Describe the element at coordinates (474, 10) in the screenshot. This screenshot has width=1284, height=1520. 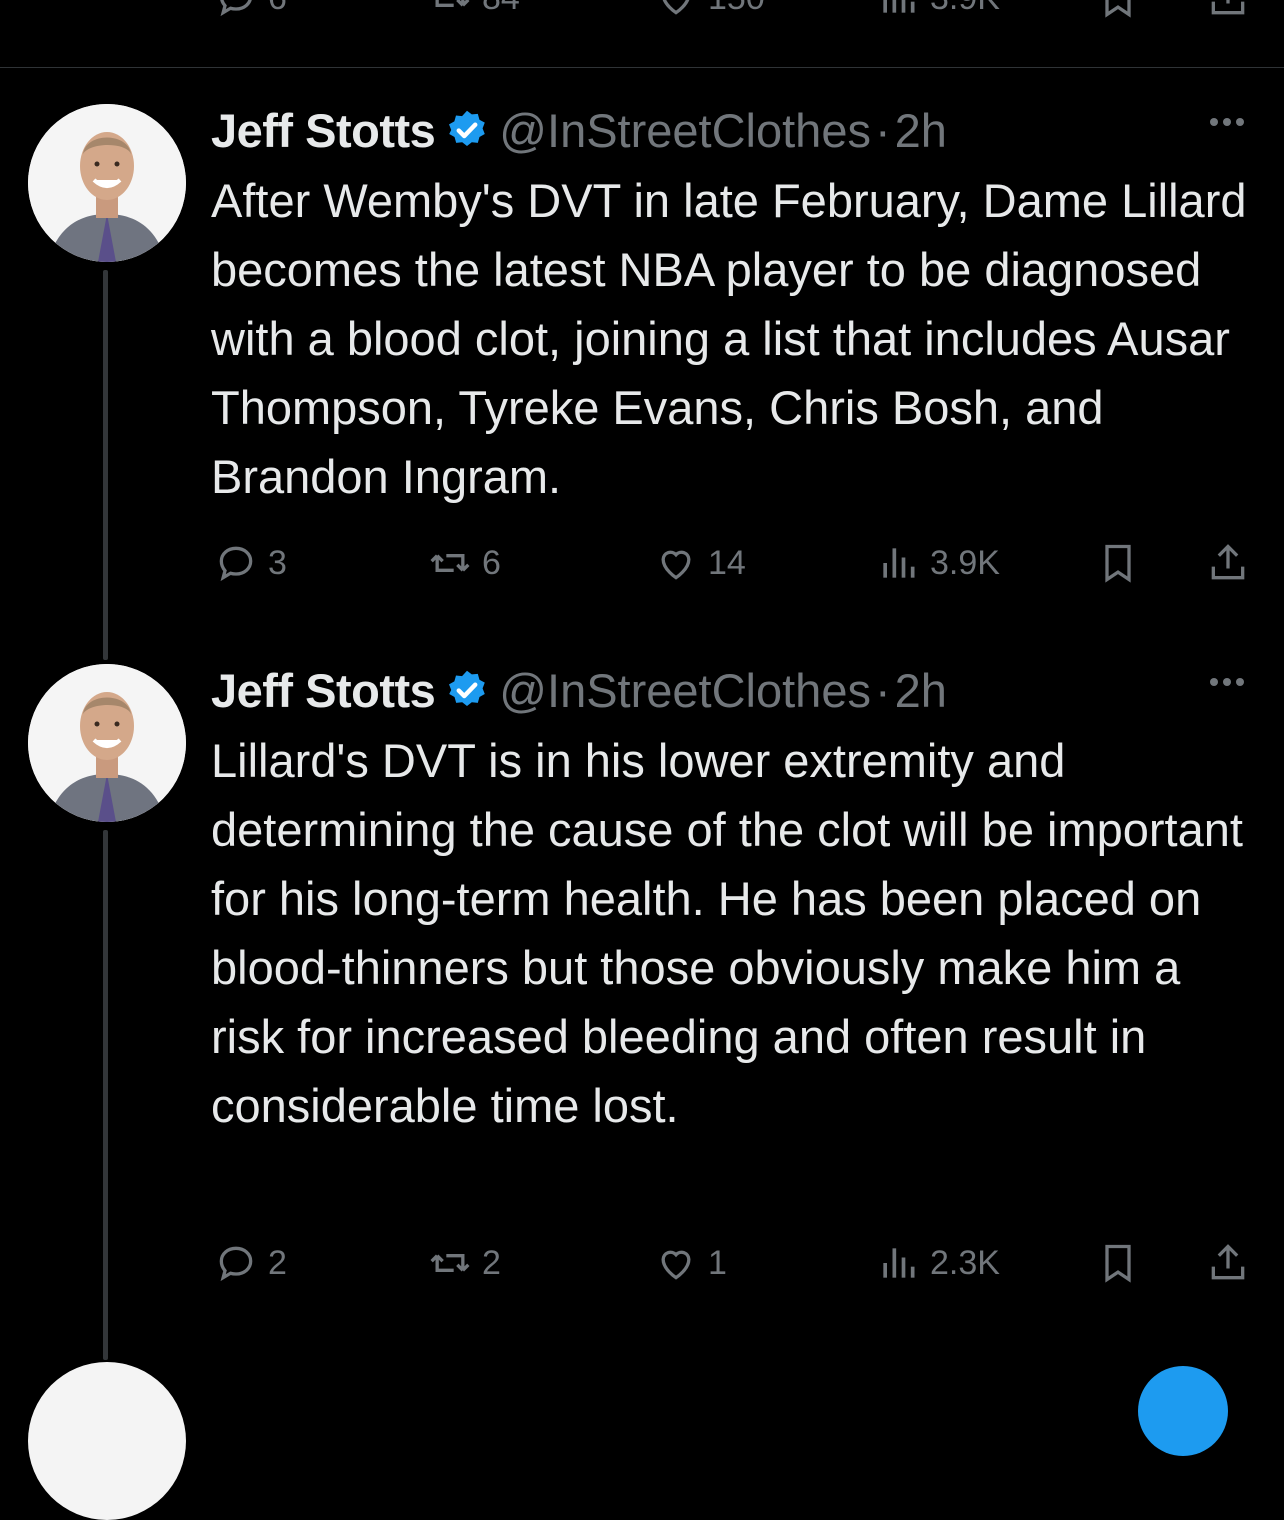
I see `repost-button: 84` at that location.